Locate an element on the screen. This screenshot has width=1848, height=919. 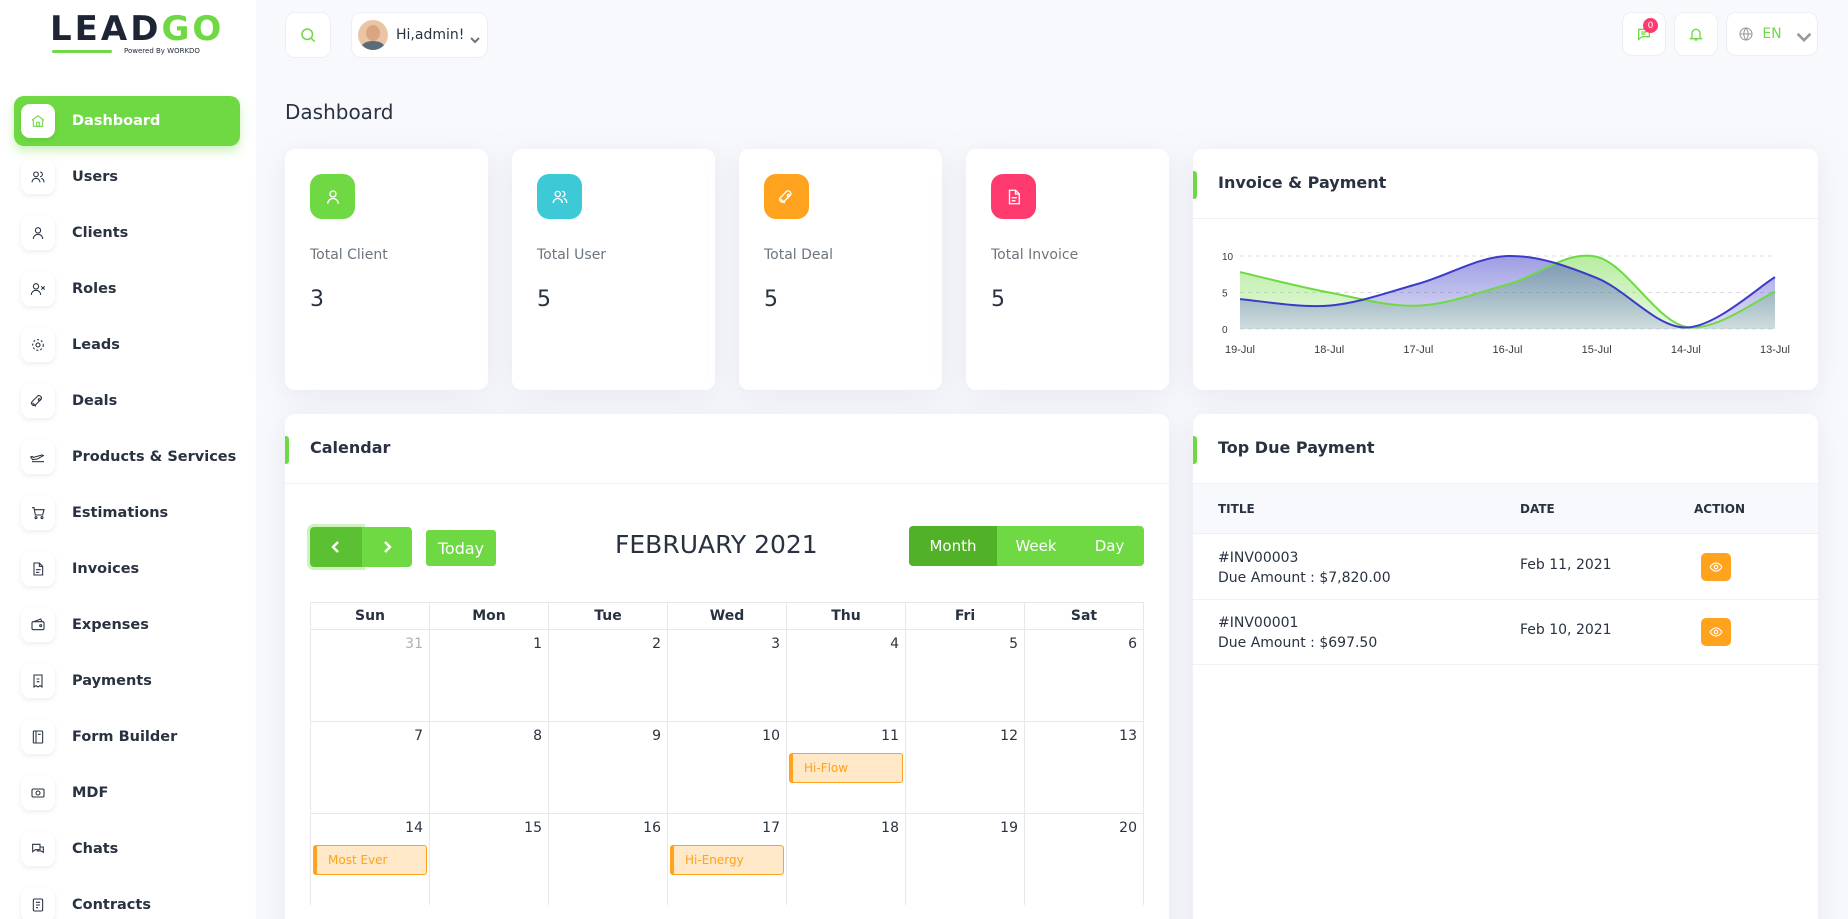
calendar-day-cell: 10 is located at coordinates (727, 767).